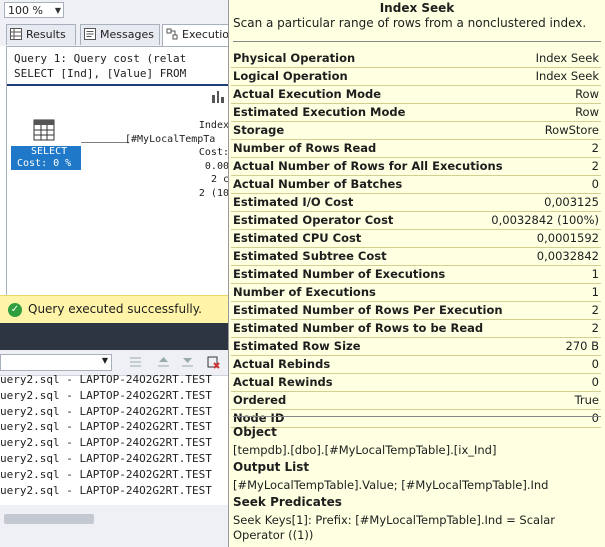  I want to click on property-label: Actual Rebinds, so click(282, 364).